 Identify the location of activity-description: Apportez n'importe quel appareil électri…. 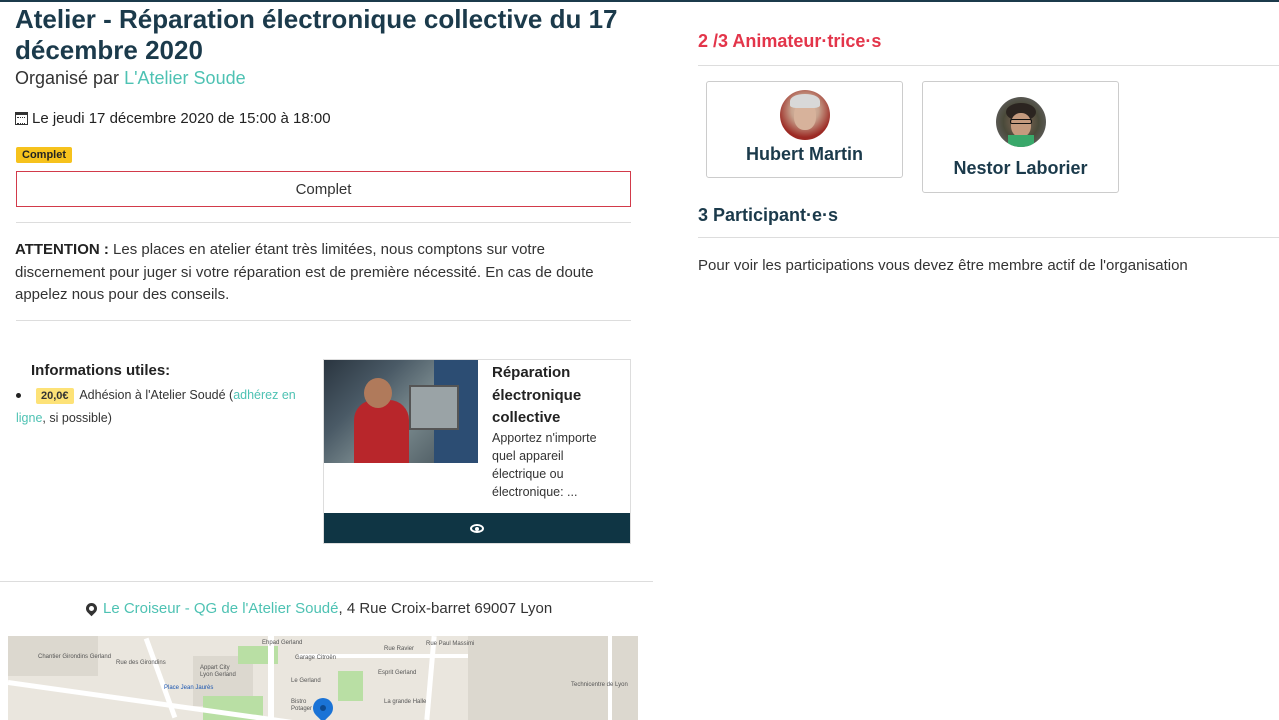
(544, 465).